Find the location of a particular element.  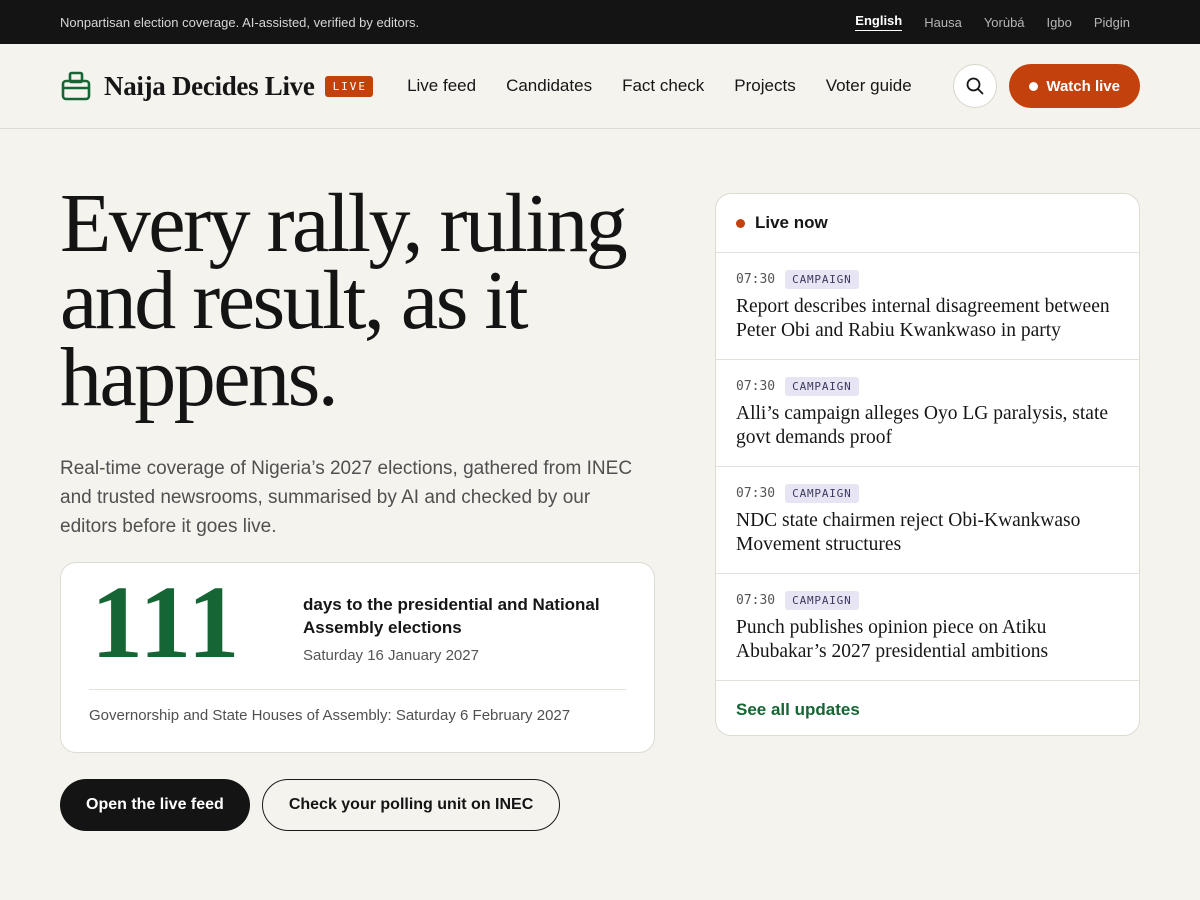

live-badge: LIVE is located at coordinates (349, 86).